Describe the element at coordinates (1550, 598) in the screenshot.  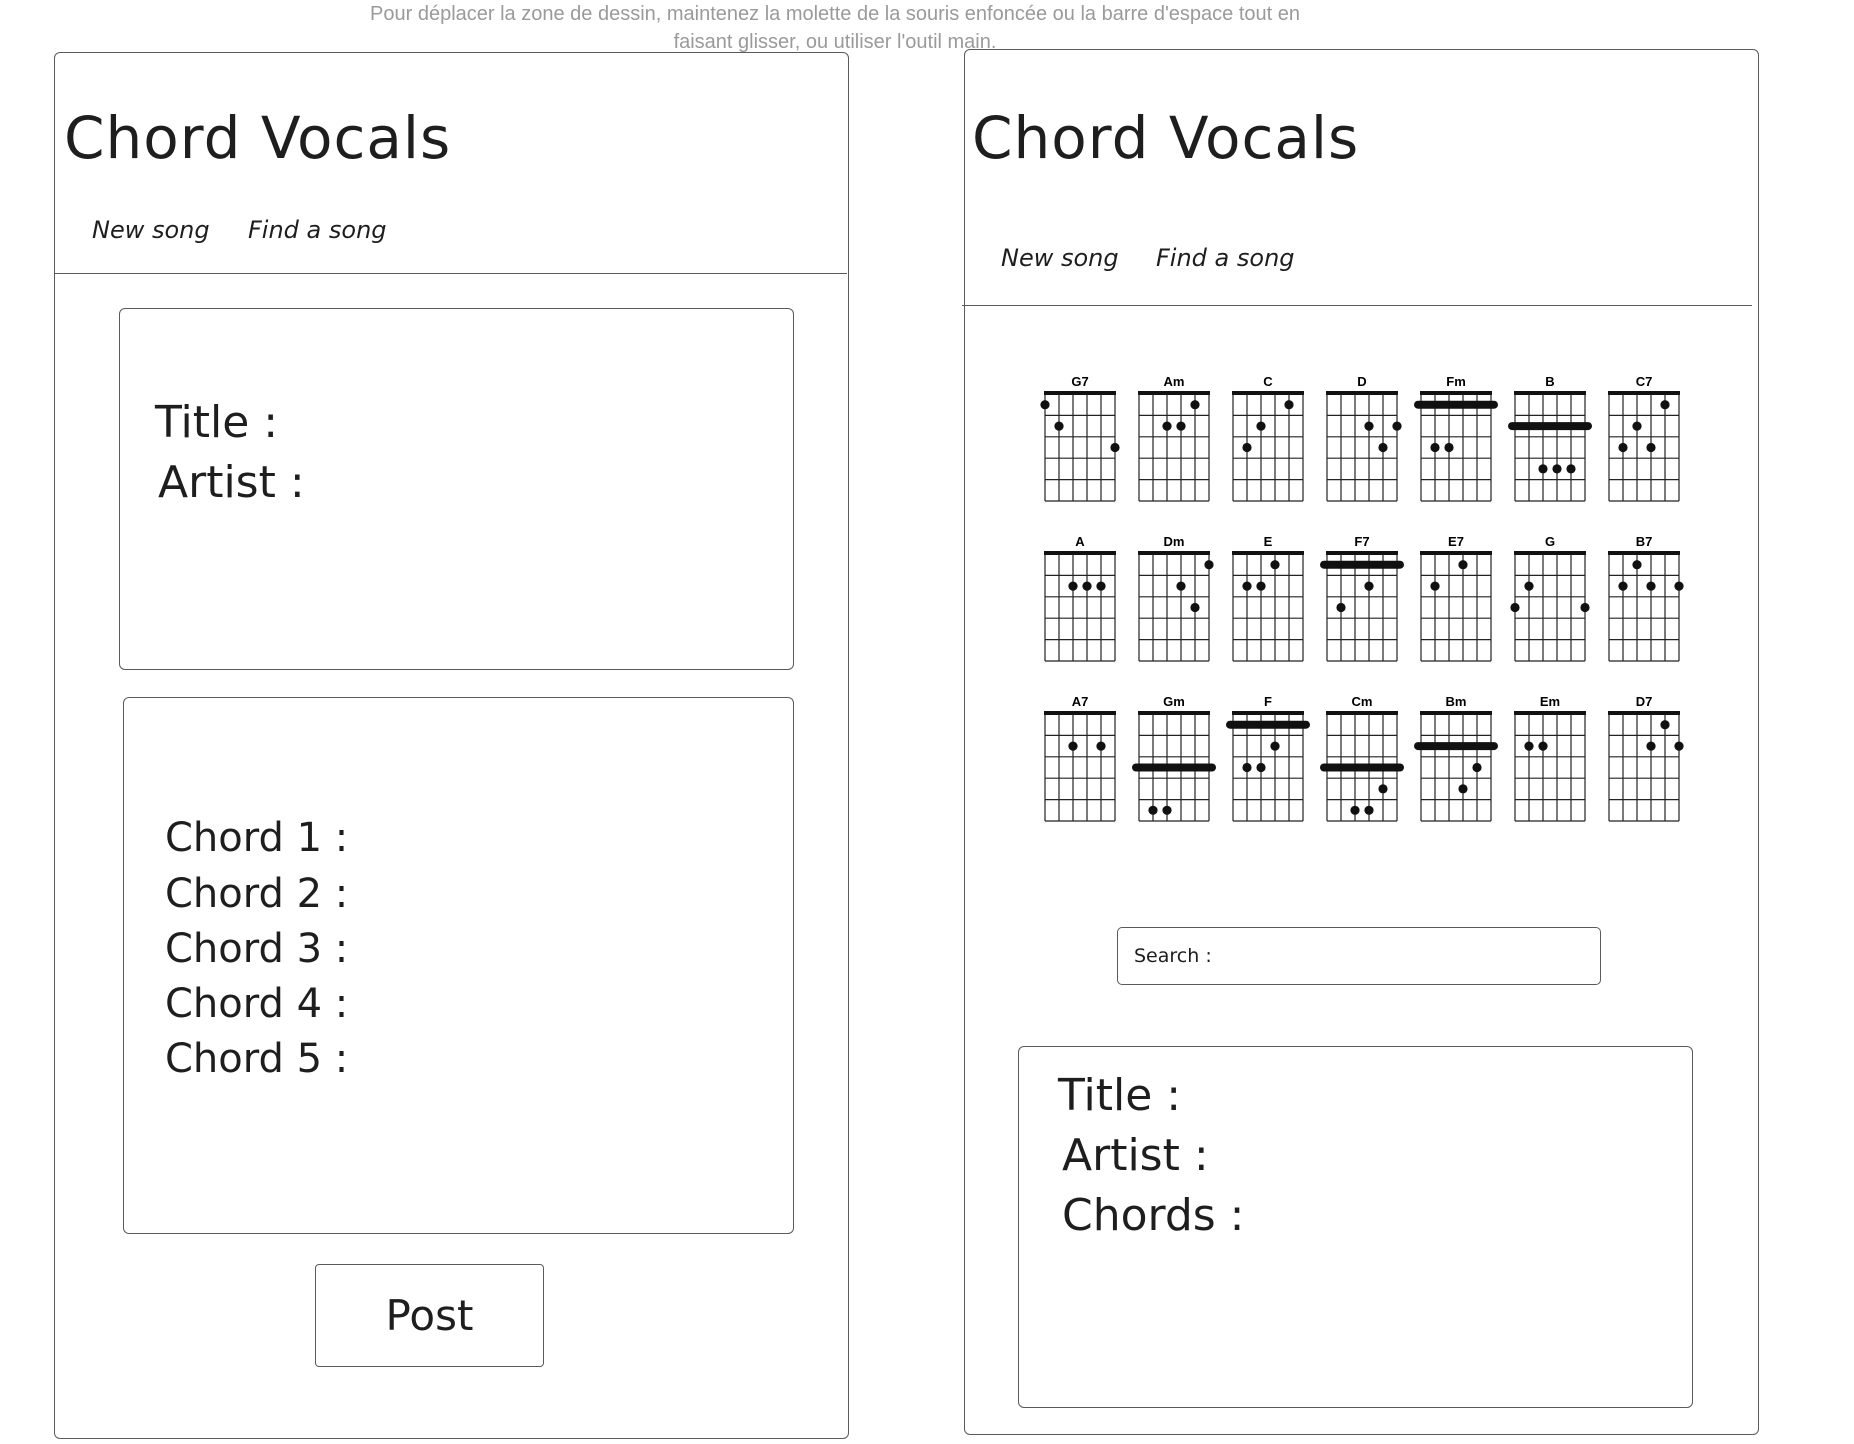
I see `chord-diagram-g: G` at that location.